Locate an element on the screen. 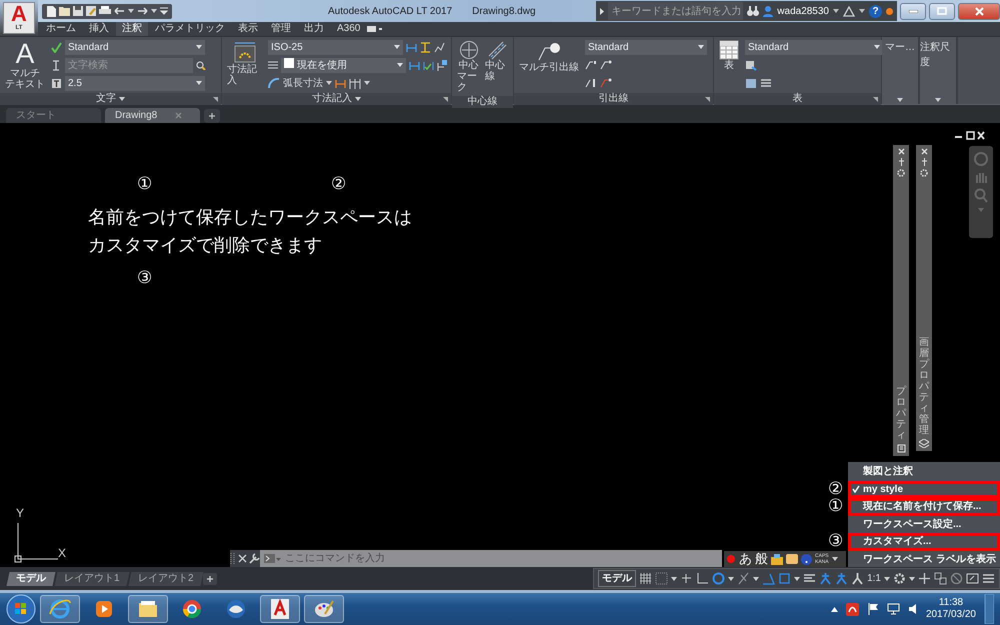  ribbon-tab: 出力 is located at coordinates (314, 29).